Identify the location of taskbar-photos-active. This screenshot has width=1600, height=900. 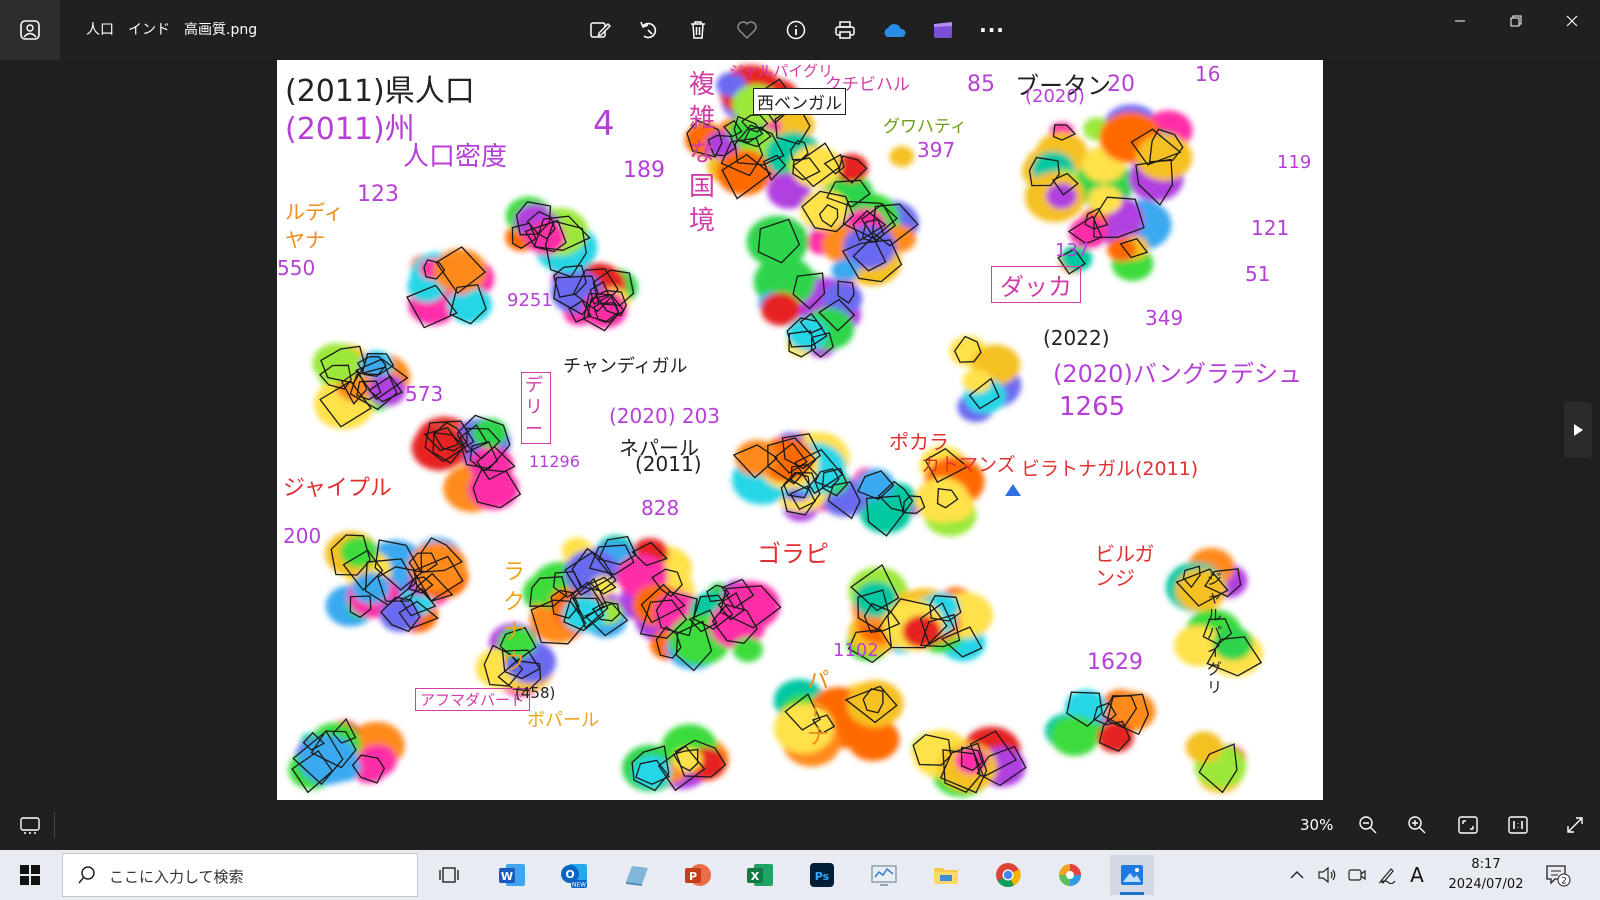
(1132, 875).